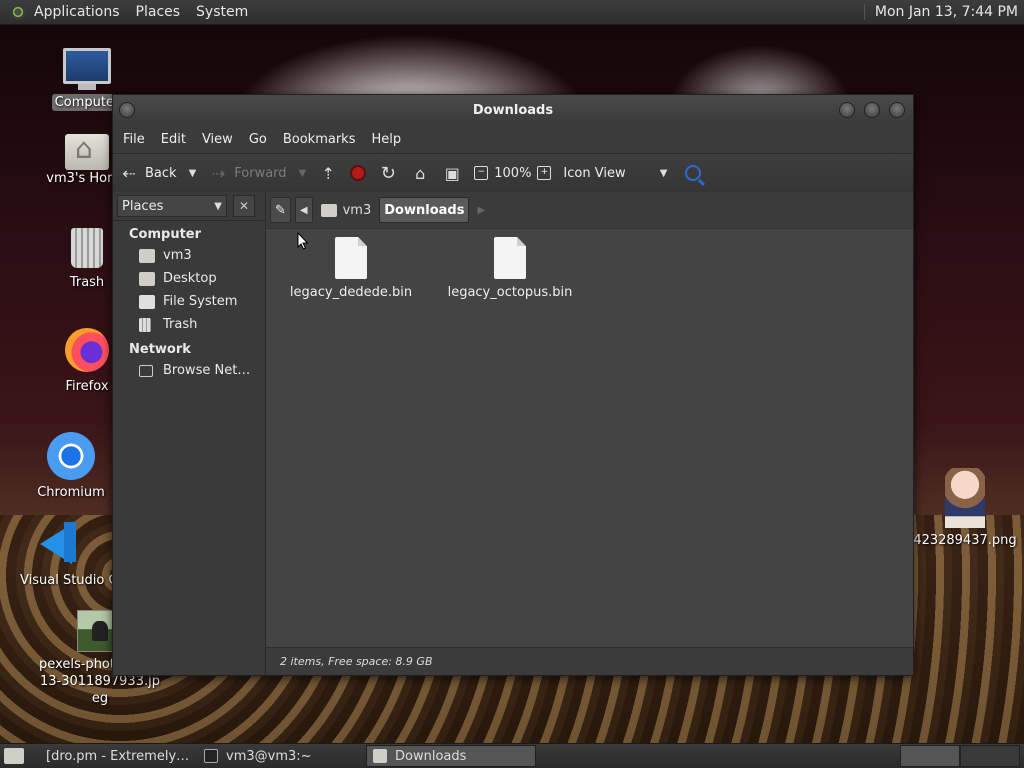  What do you see at coordinates (663, 173) in the screenshot?
I see `chevron-down-icon: ▼` at bounding box center [663, 173].